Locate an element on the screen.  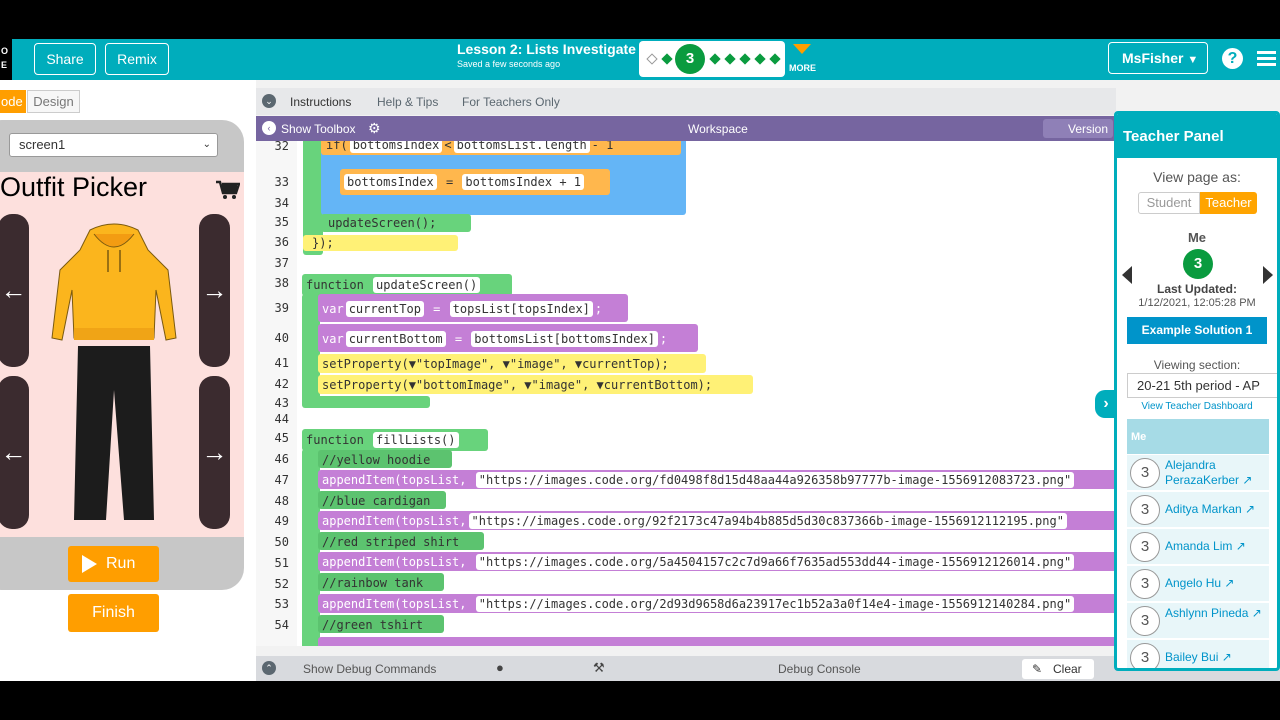
pants-image is located at coordinates (114, 433).